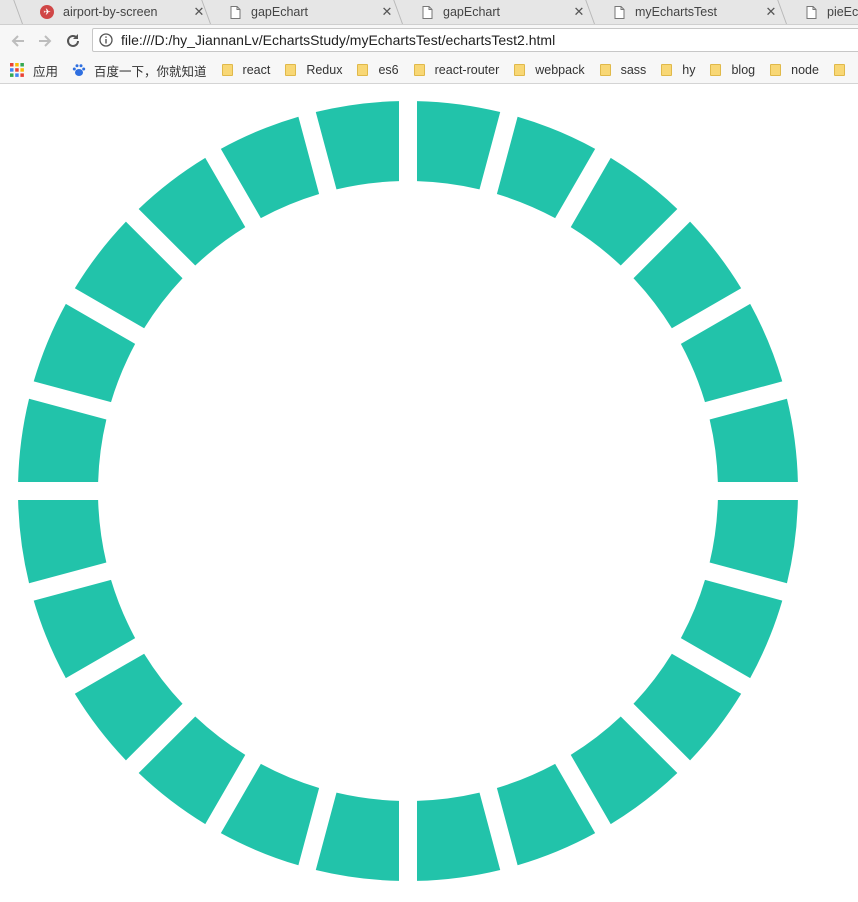 This screenshot has width=858, height=902. I want to click on bookmark-webpack: webpack, so click(549, 70).